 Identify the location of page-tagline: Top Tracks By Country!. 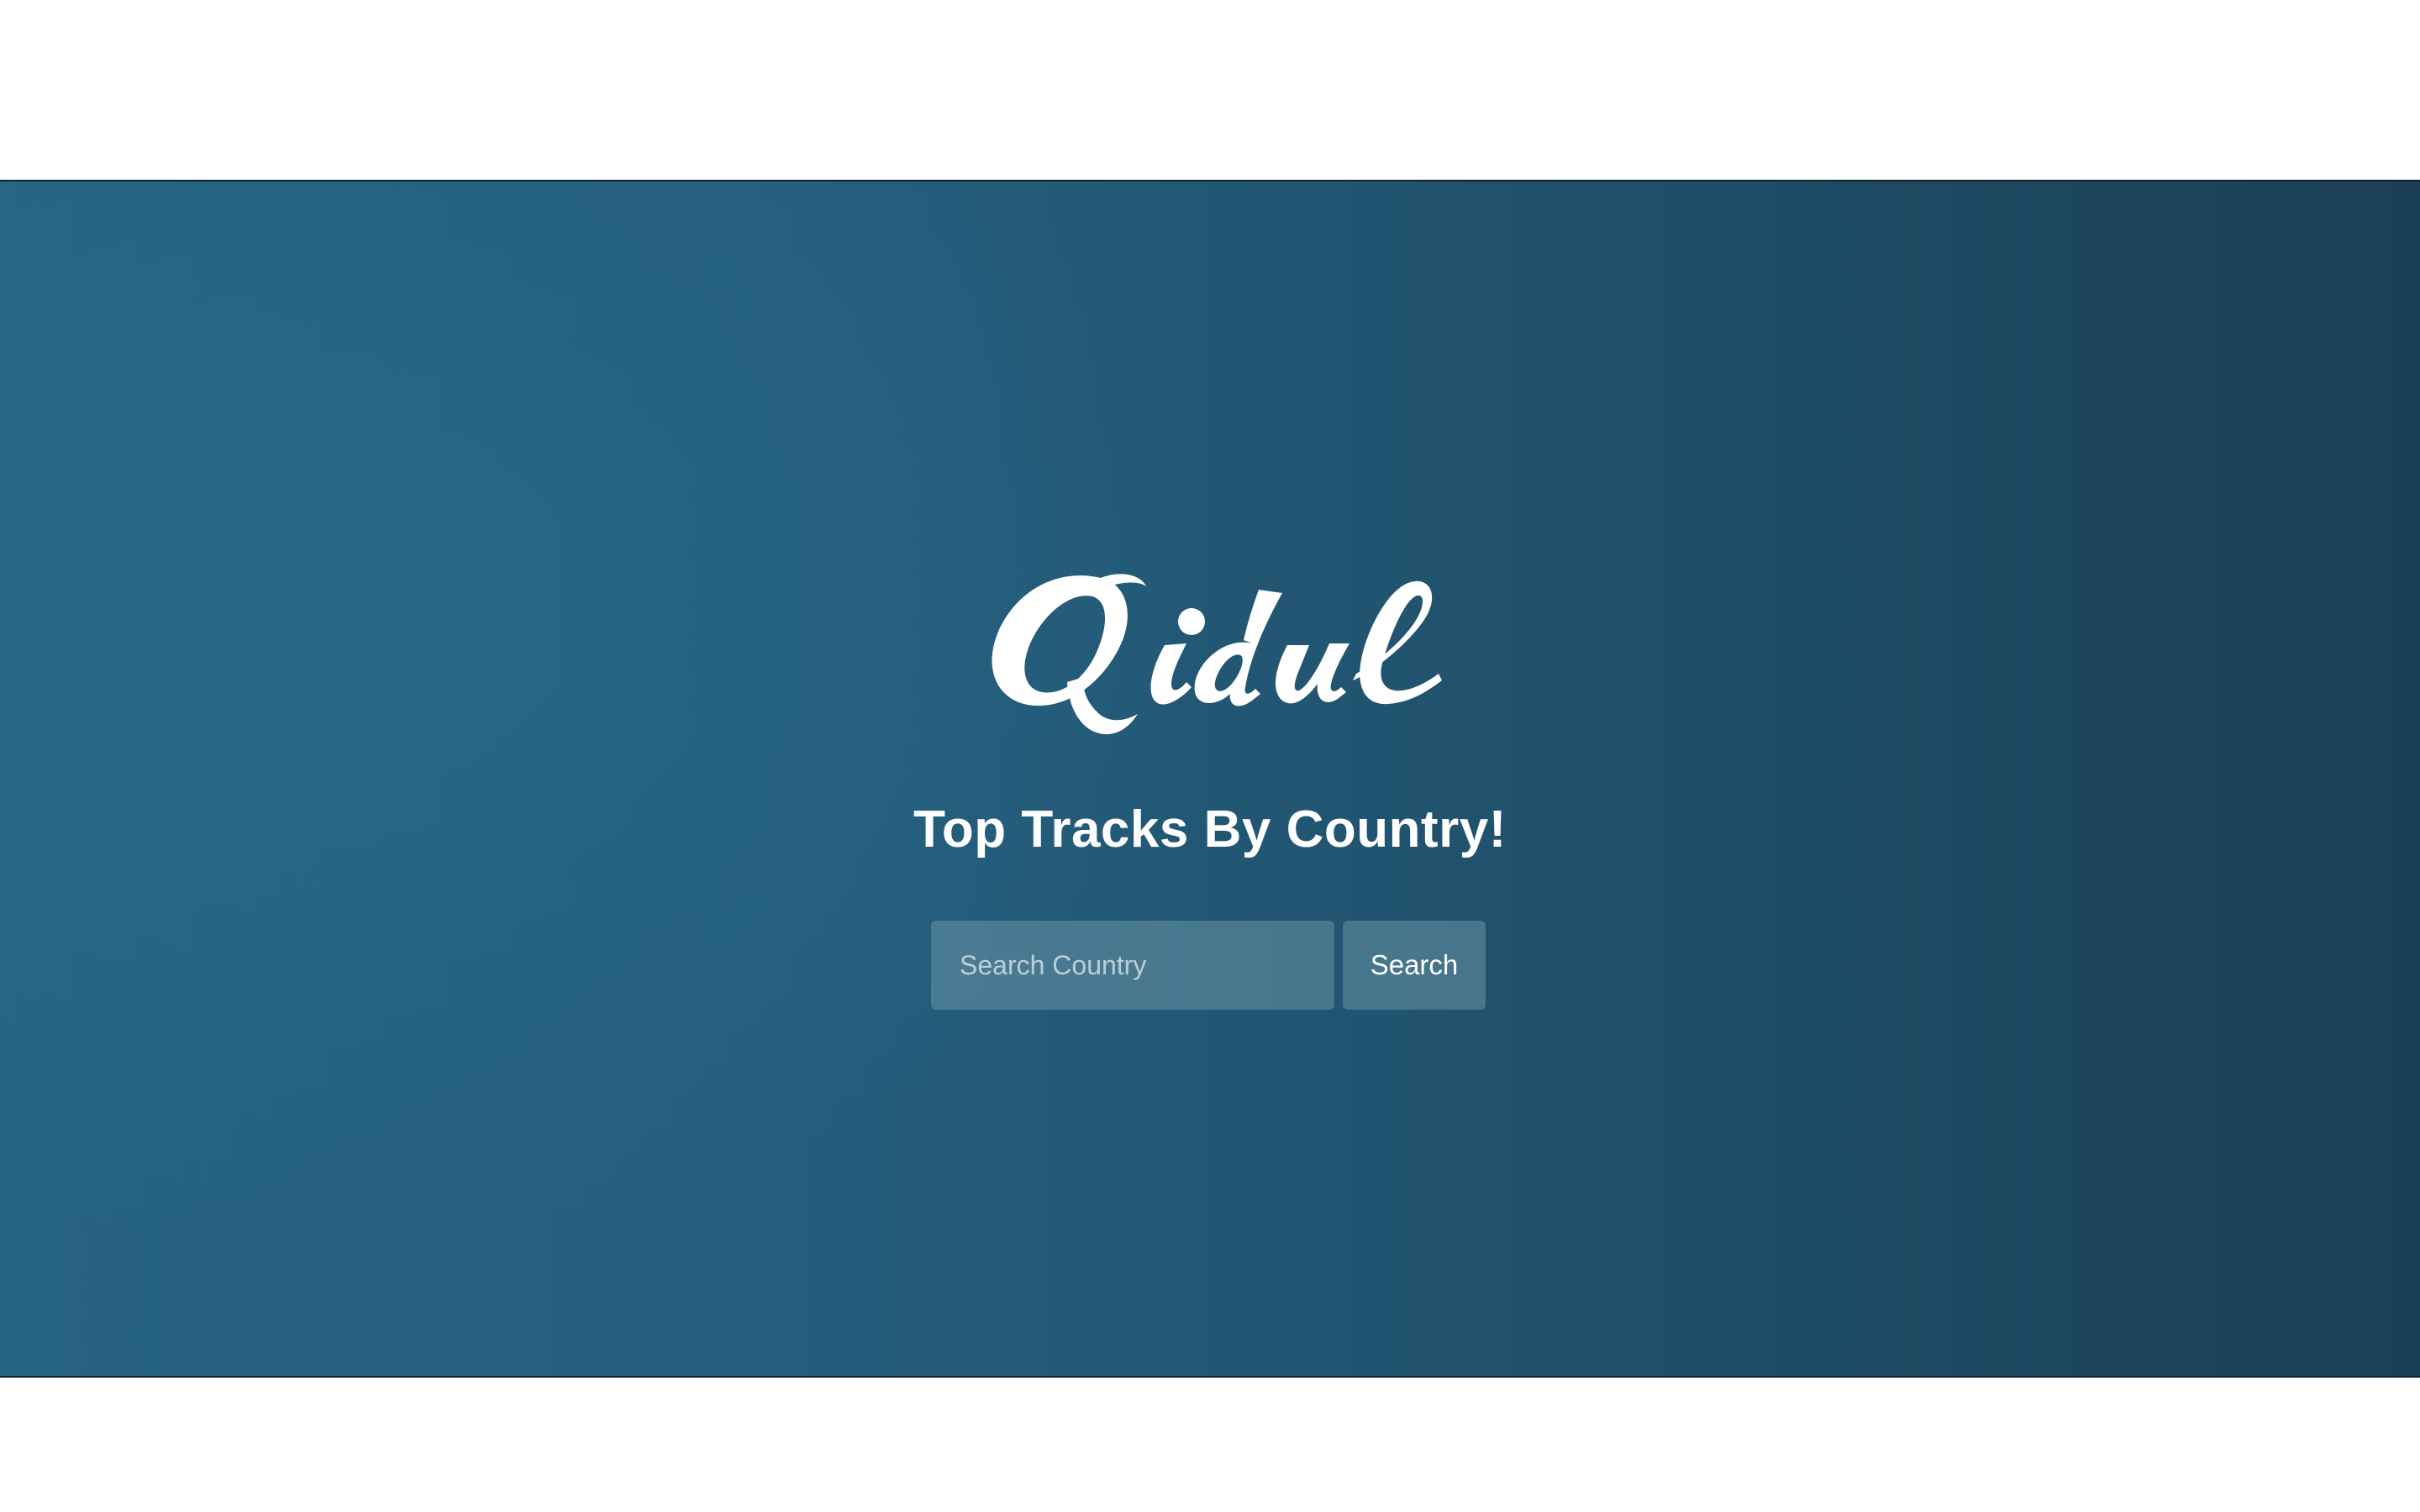
(1210, 829).